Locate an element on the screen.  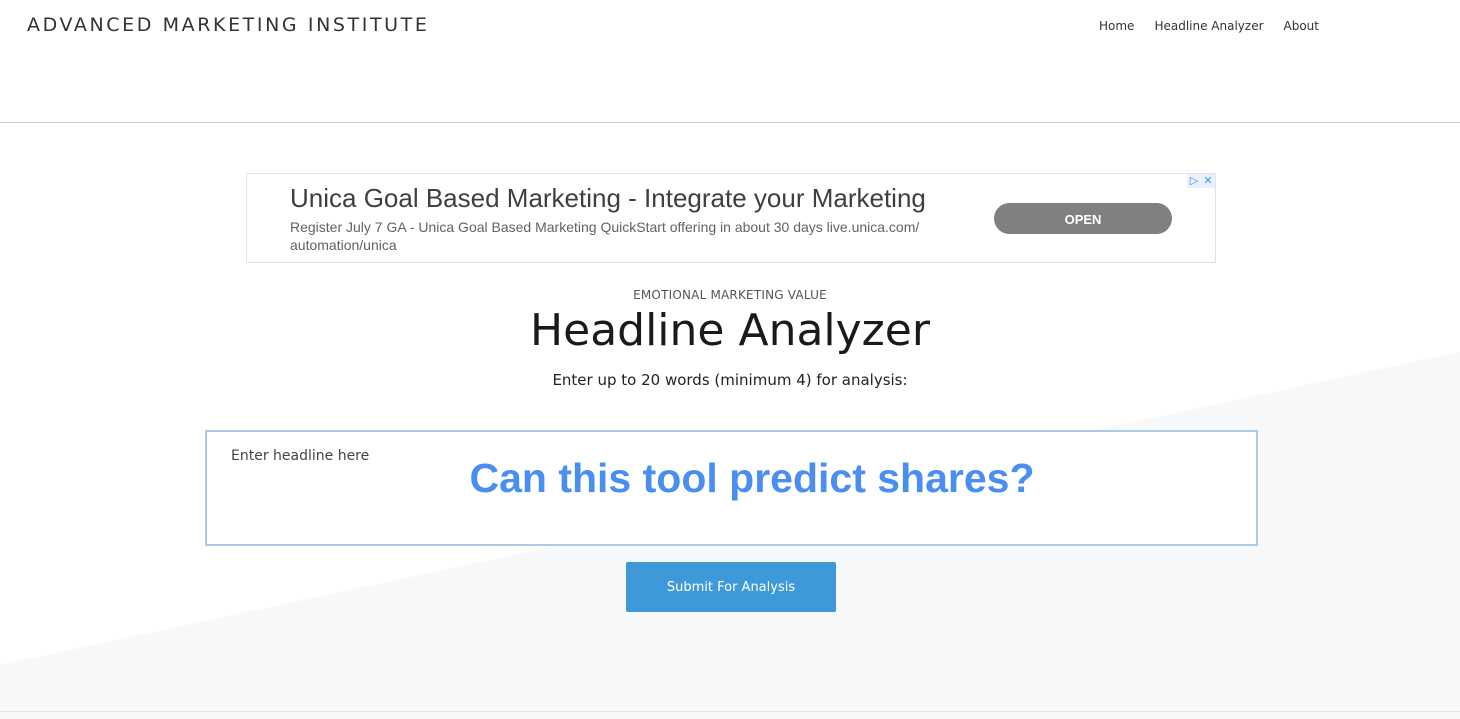
bottom-divider is located at coordinates (730, 711).